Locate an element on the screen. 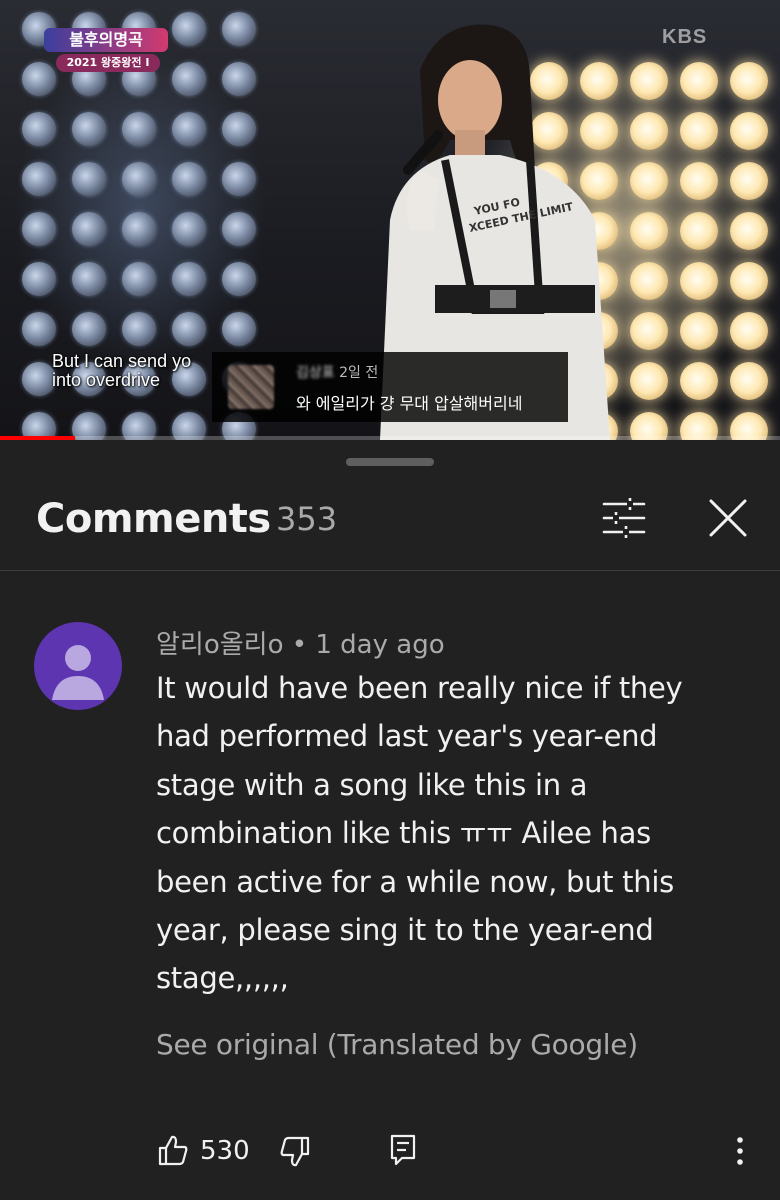 This screenshot has width=780, height=1200. comment-line: It would have been really nice if they is located at coordinates (419, 688).